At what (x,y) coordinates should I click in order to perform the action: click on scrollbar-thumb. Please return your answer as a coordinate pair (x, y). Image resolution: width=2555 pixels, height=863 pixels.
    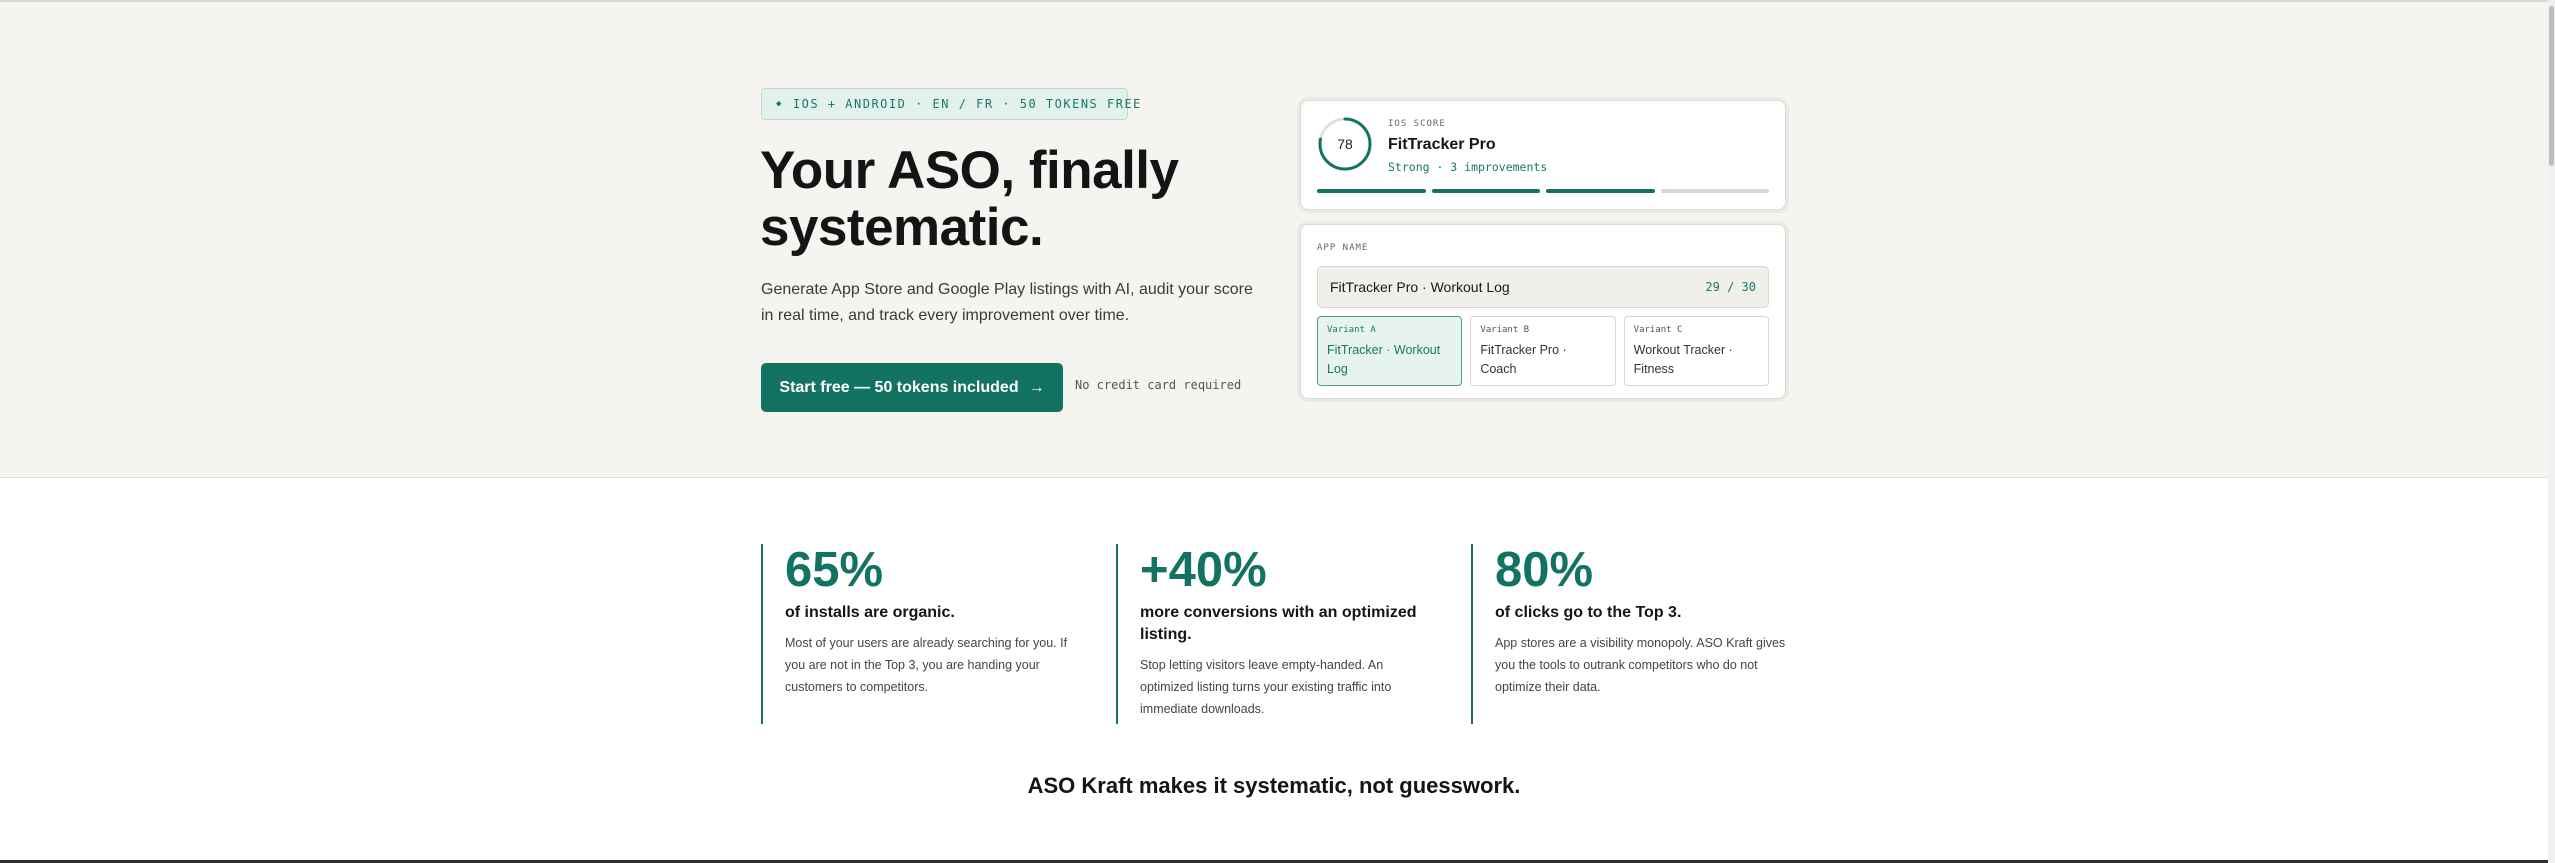
    Looking at the image, I should click on (2551, 86).